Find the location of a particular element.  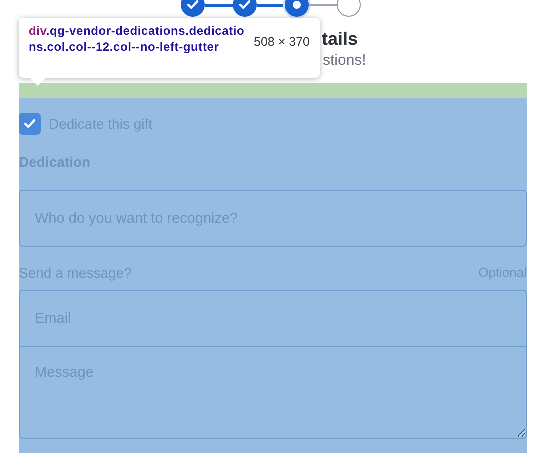

page-subheading: stions! is located at coordinates (344, 61).